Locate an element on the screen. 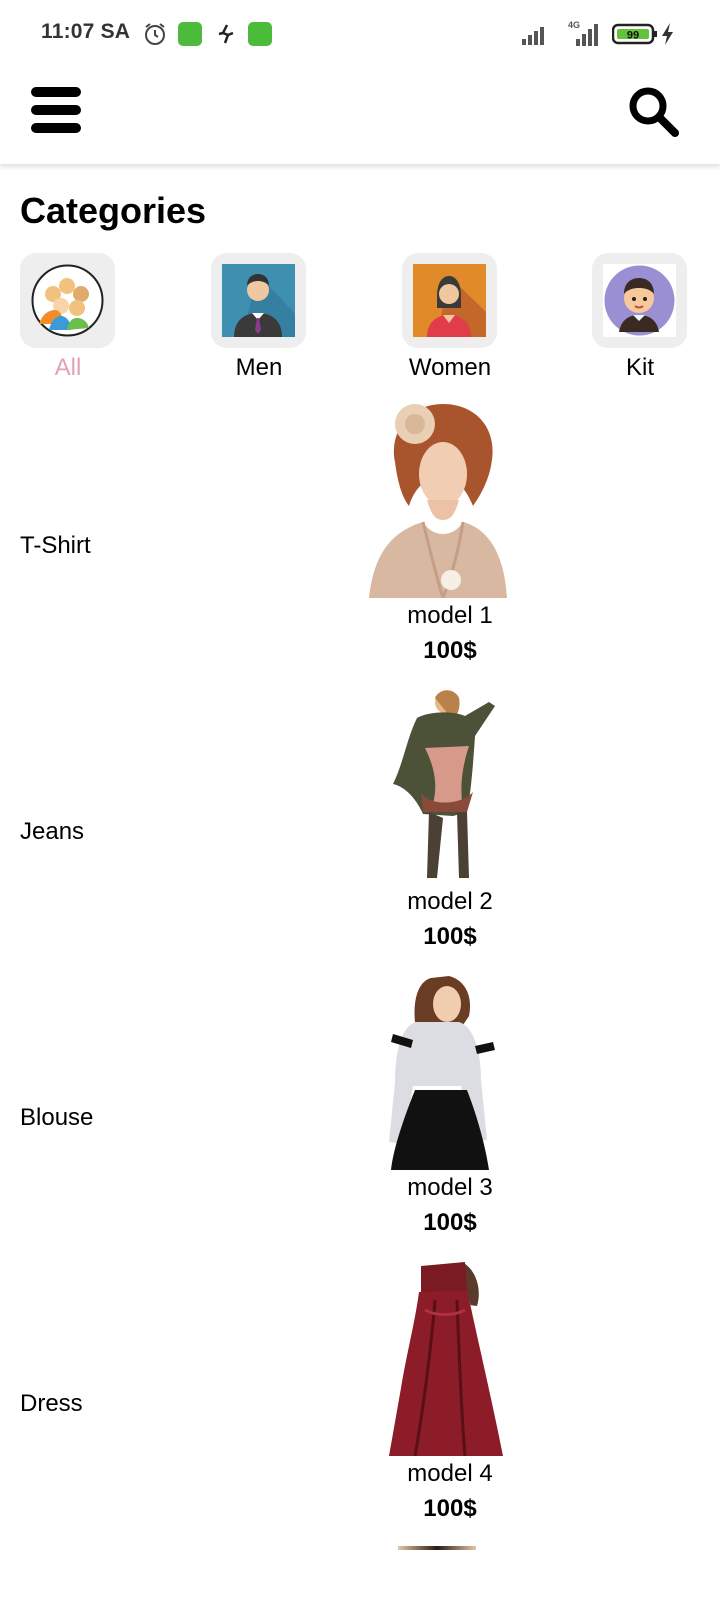 This screenshot has width=720, height=1600. product-name: model 3 is located at coordinates (450, 1187).